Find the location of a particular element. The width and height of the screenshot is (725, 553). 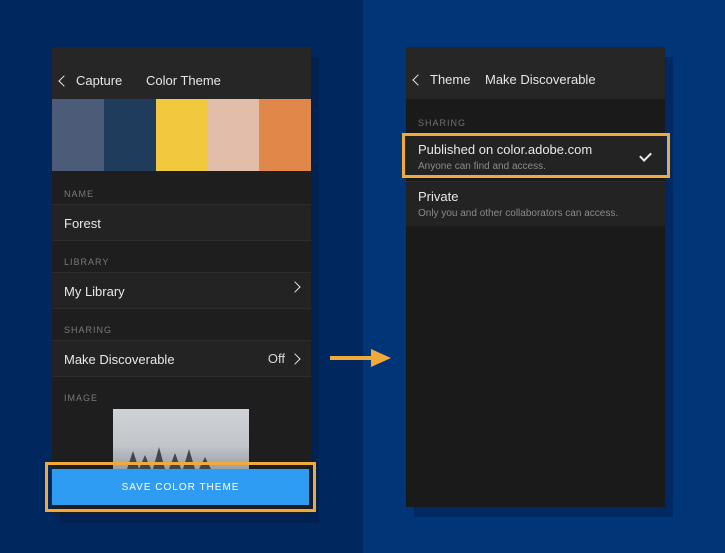

navbar: Theme Make Discoverable is located at coordinates (535, 73).